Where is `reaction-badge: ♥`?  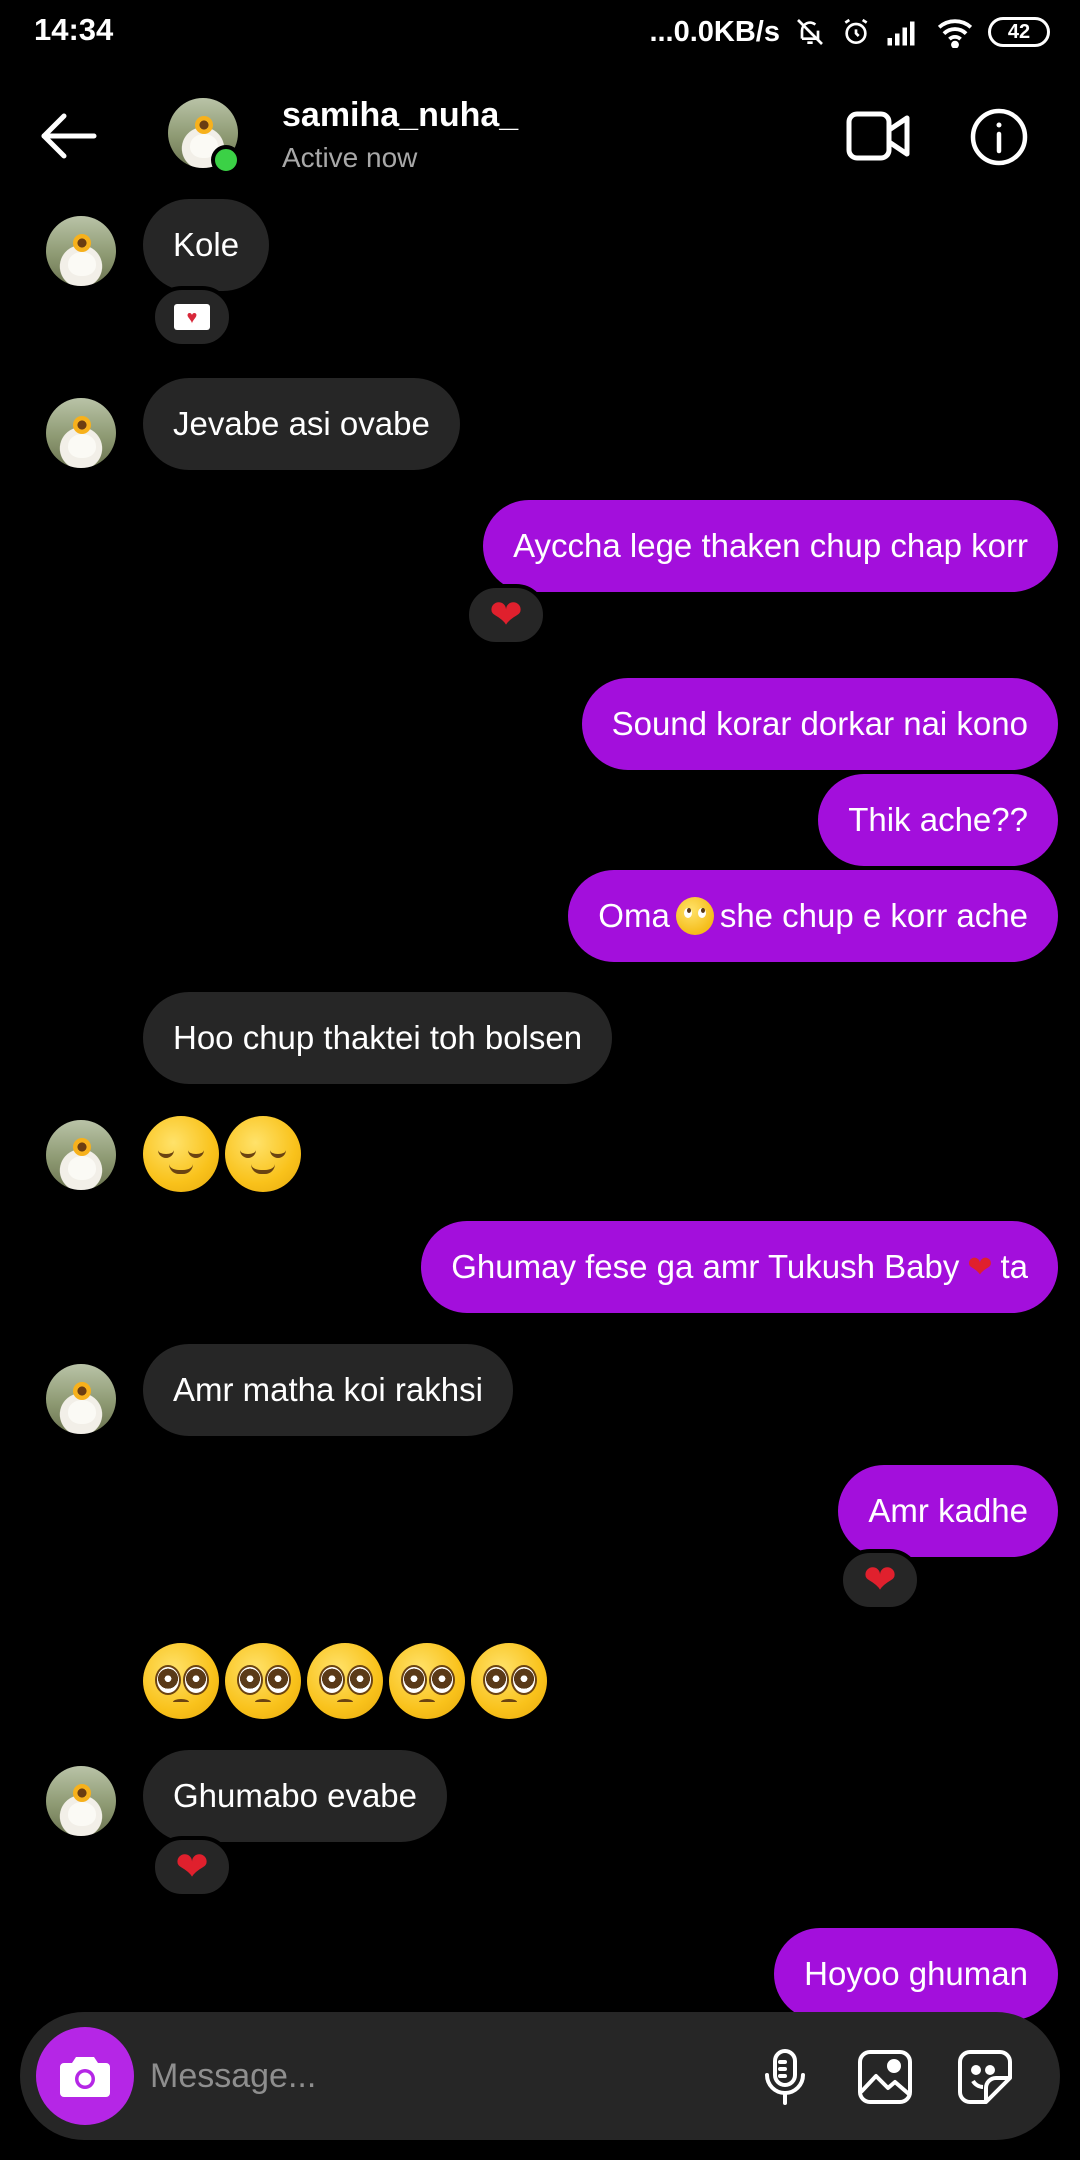 reaction-badge: ♥ is located at coordinates (192, 317).